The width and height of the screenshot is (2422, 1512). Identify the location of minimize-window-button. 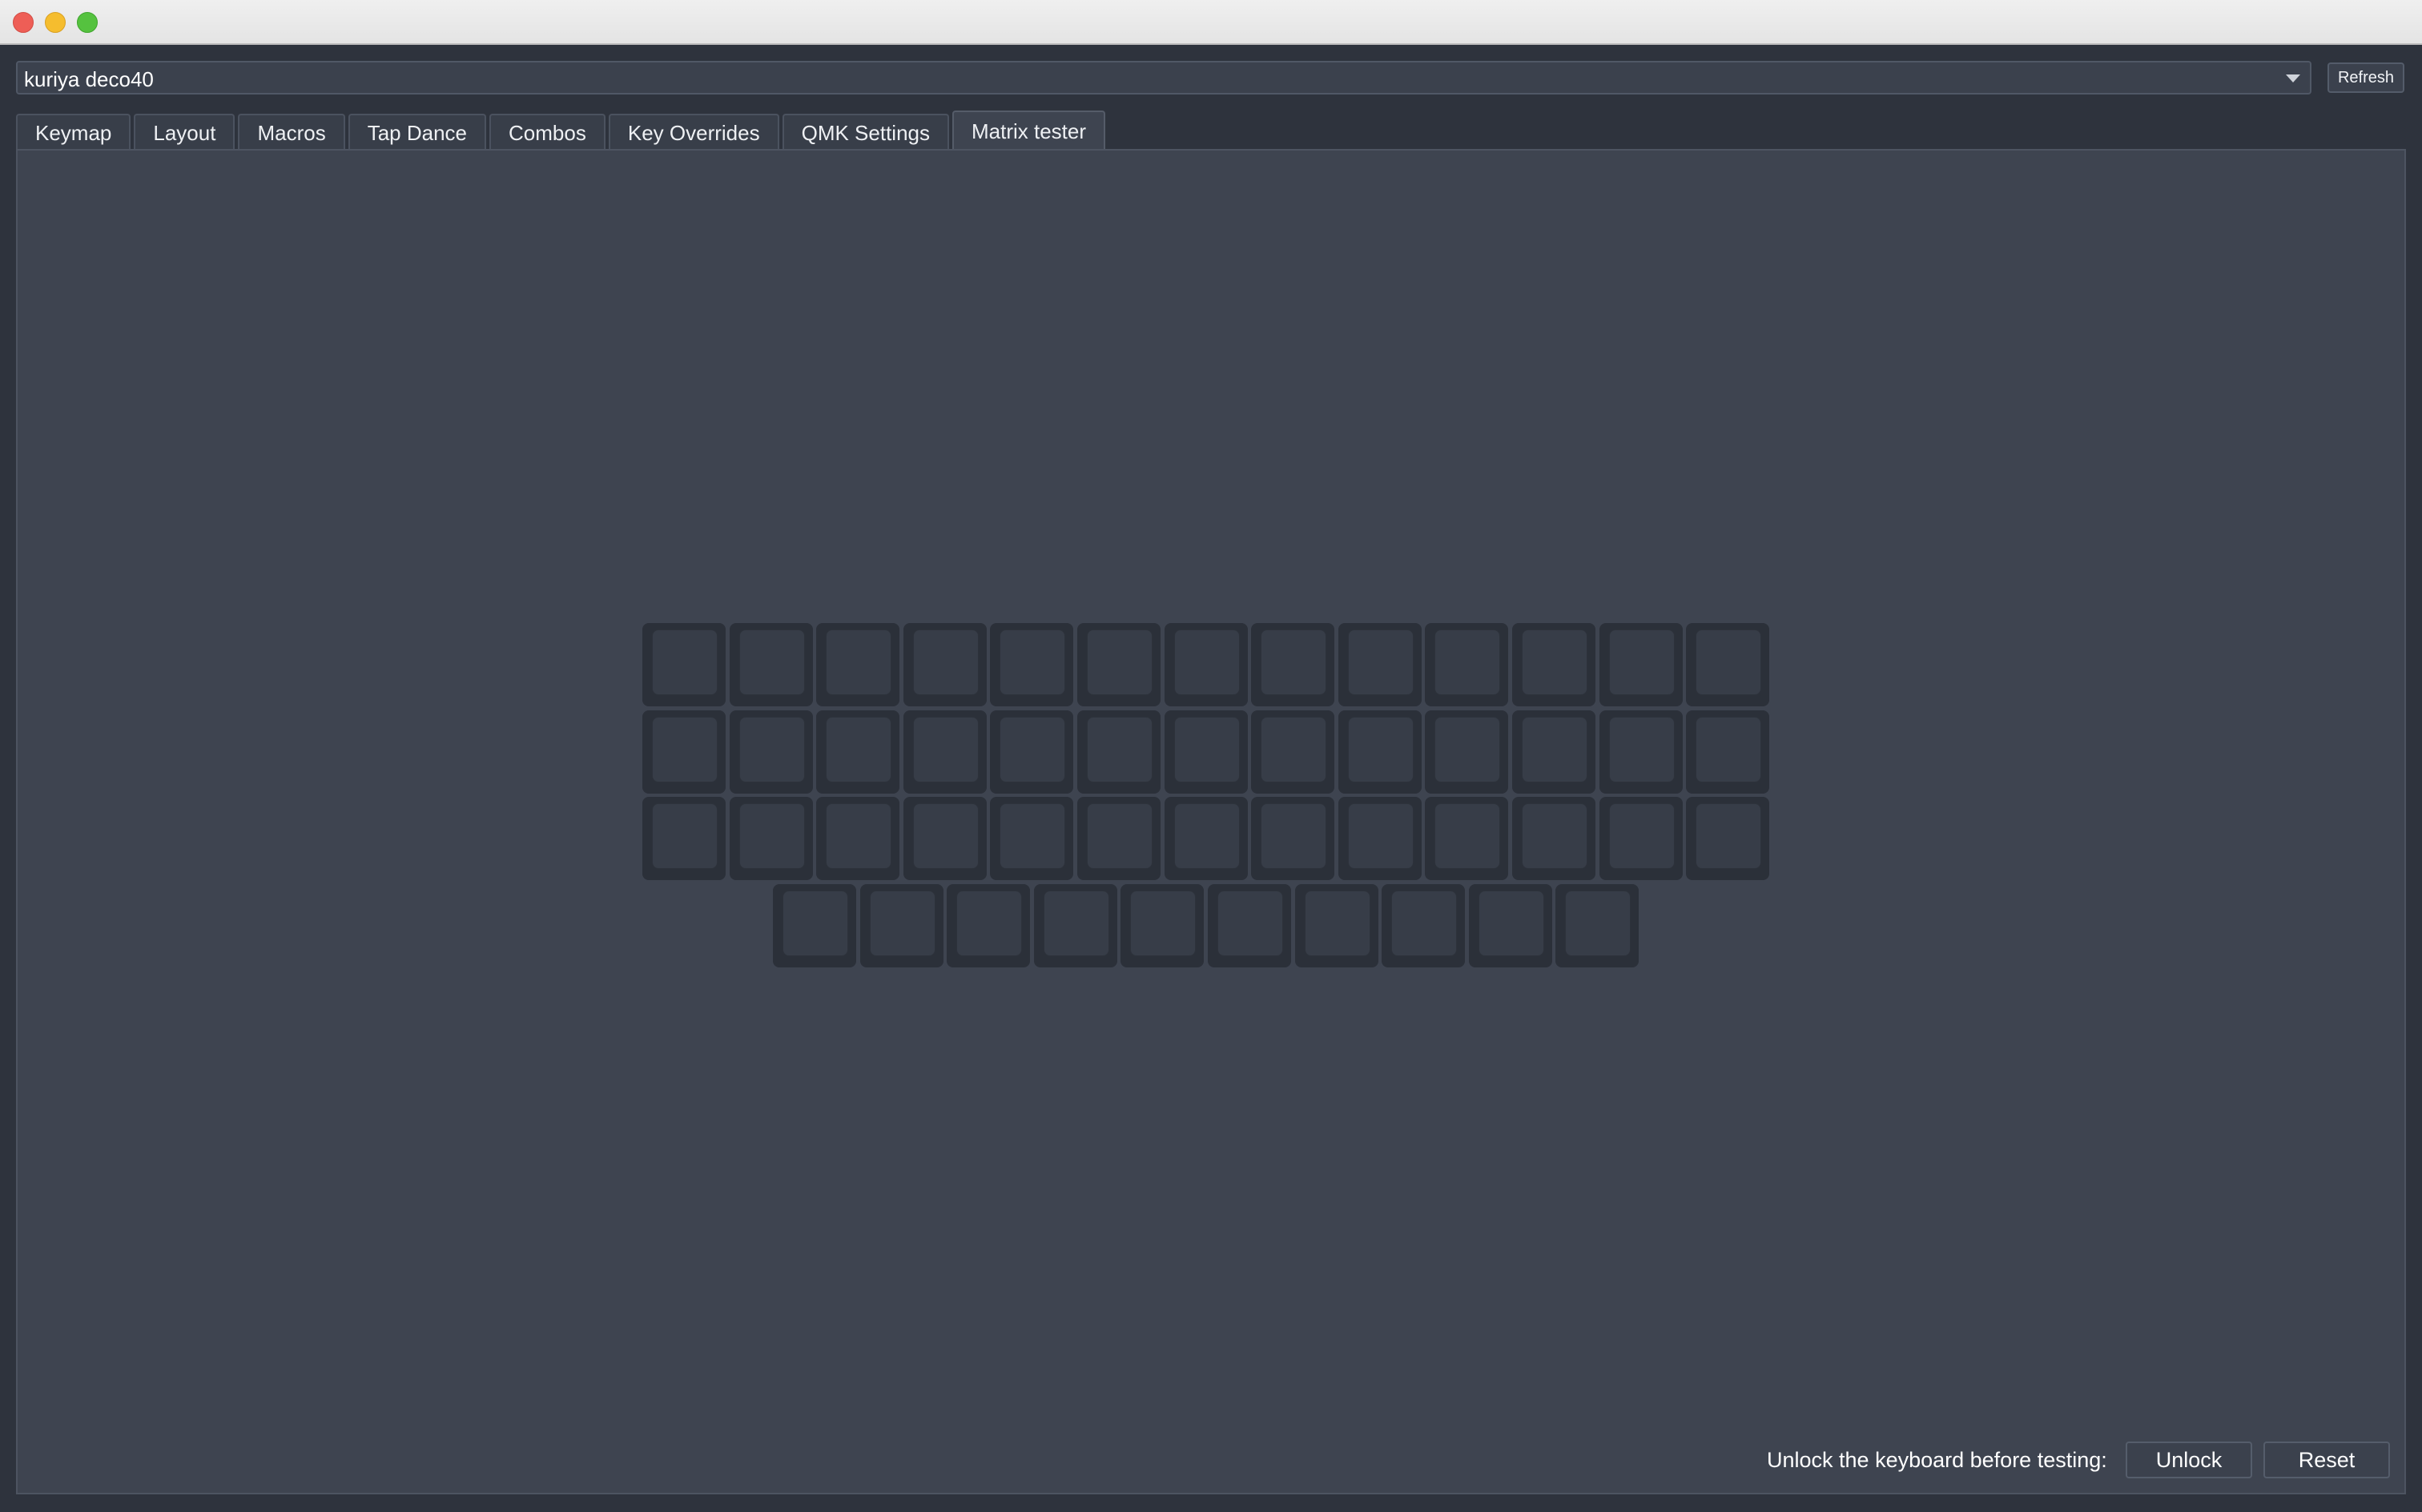
(56, 22).